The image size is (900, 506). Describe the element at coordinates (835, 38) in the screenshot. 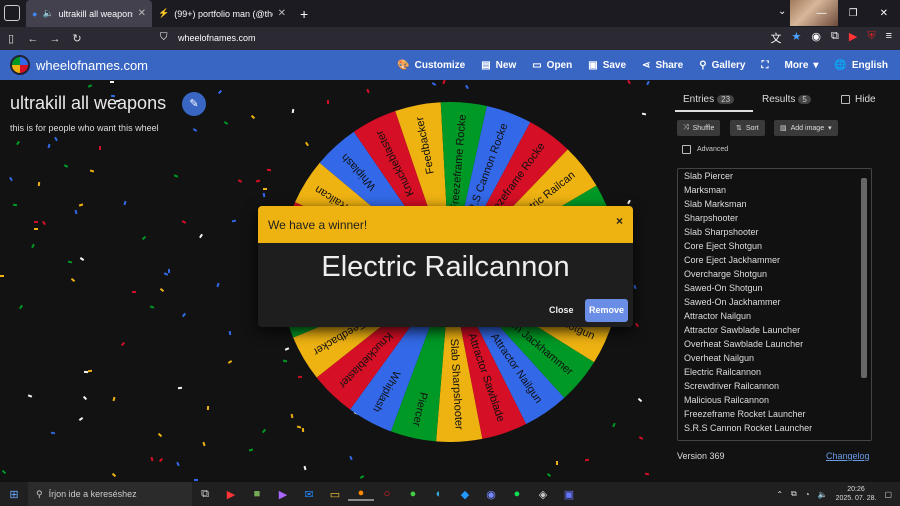

I see `puzzle-icon: ⧉` at that location.